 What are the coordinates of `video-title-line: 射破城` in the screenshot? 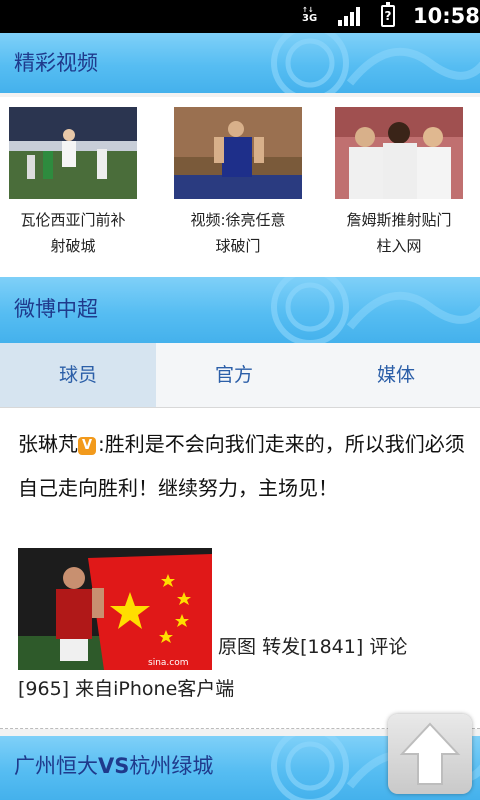 It's located at (73, 246).